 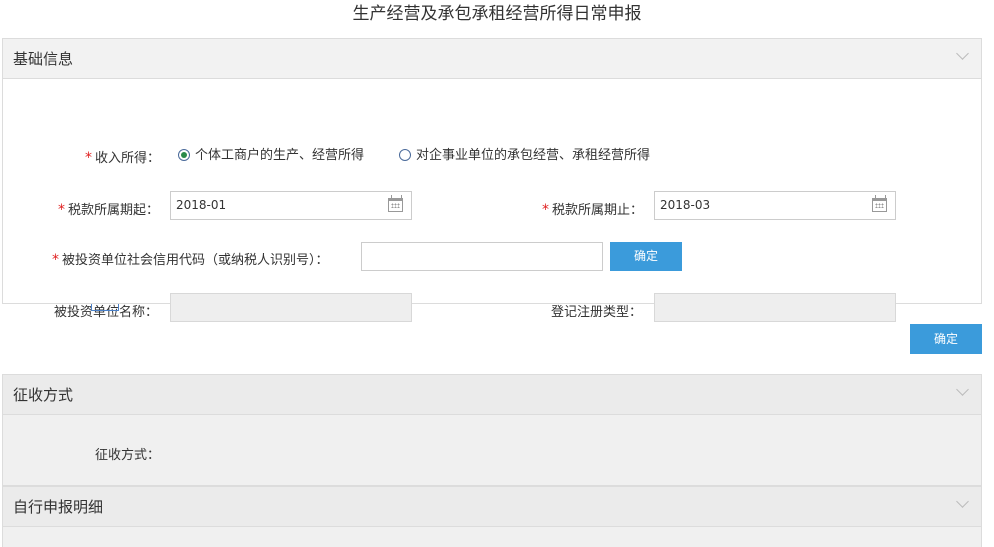 I want to click on credit-code-label: * 被投资单位社会信用代码（或纳税人识别号）：, so click(x=190, y=260).